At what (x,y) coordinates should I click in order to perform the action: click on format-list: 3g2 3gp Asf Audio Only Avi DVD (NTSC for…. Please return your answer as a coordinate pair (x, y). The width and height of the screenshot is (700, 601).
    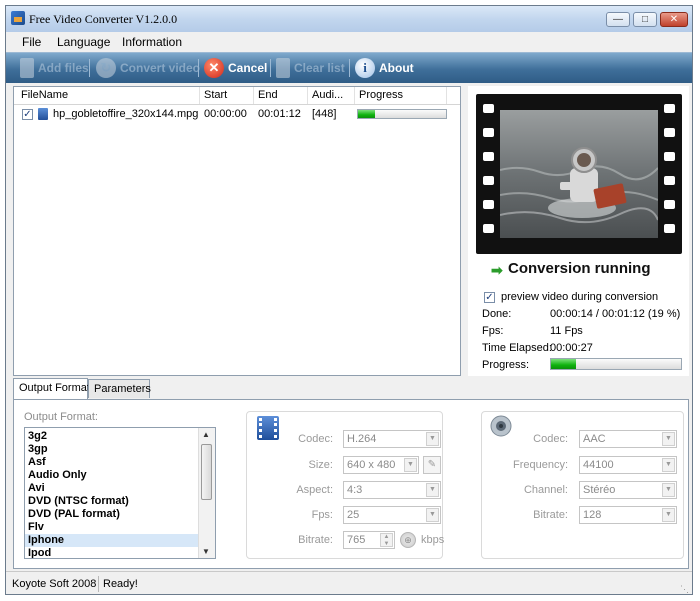
    Looking at the image, I should click on (120, 493).